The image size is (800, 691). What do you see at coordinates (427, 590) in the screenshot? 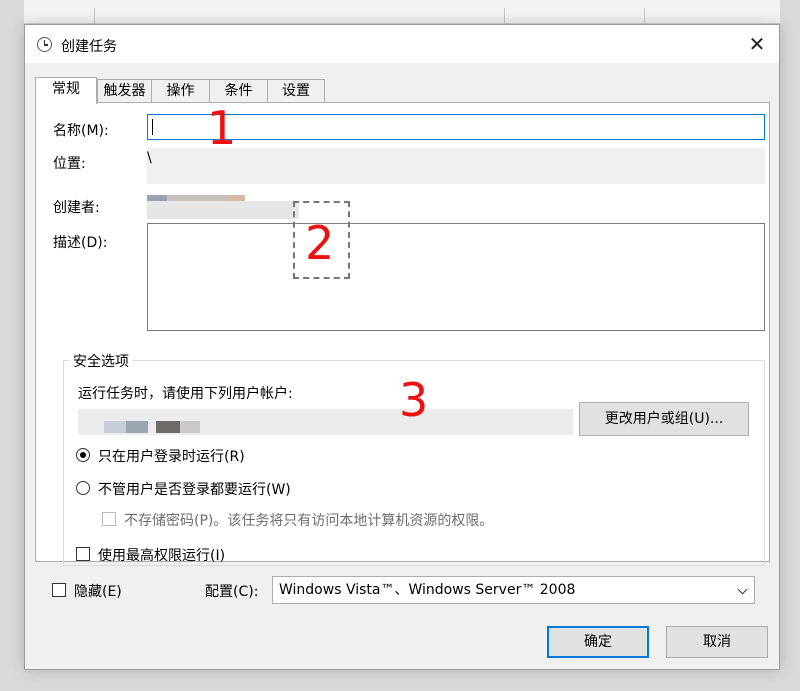
I see `configure-for-value: Windows Vista™、Windows Server™ 2008` at bounding box center [427, 590].